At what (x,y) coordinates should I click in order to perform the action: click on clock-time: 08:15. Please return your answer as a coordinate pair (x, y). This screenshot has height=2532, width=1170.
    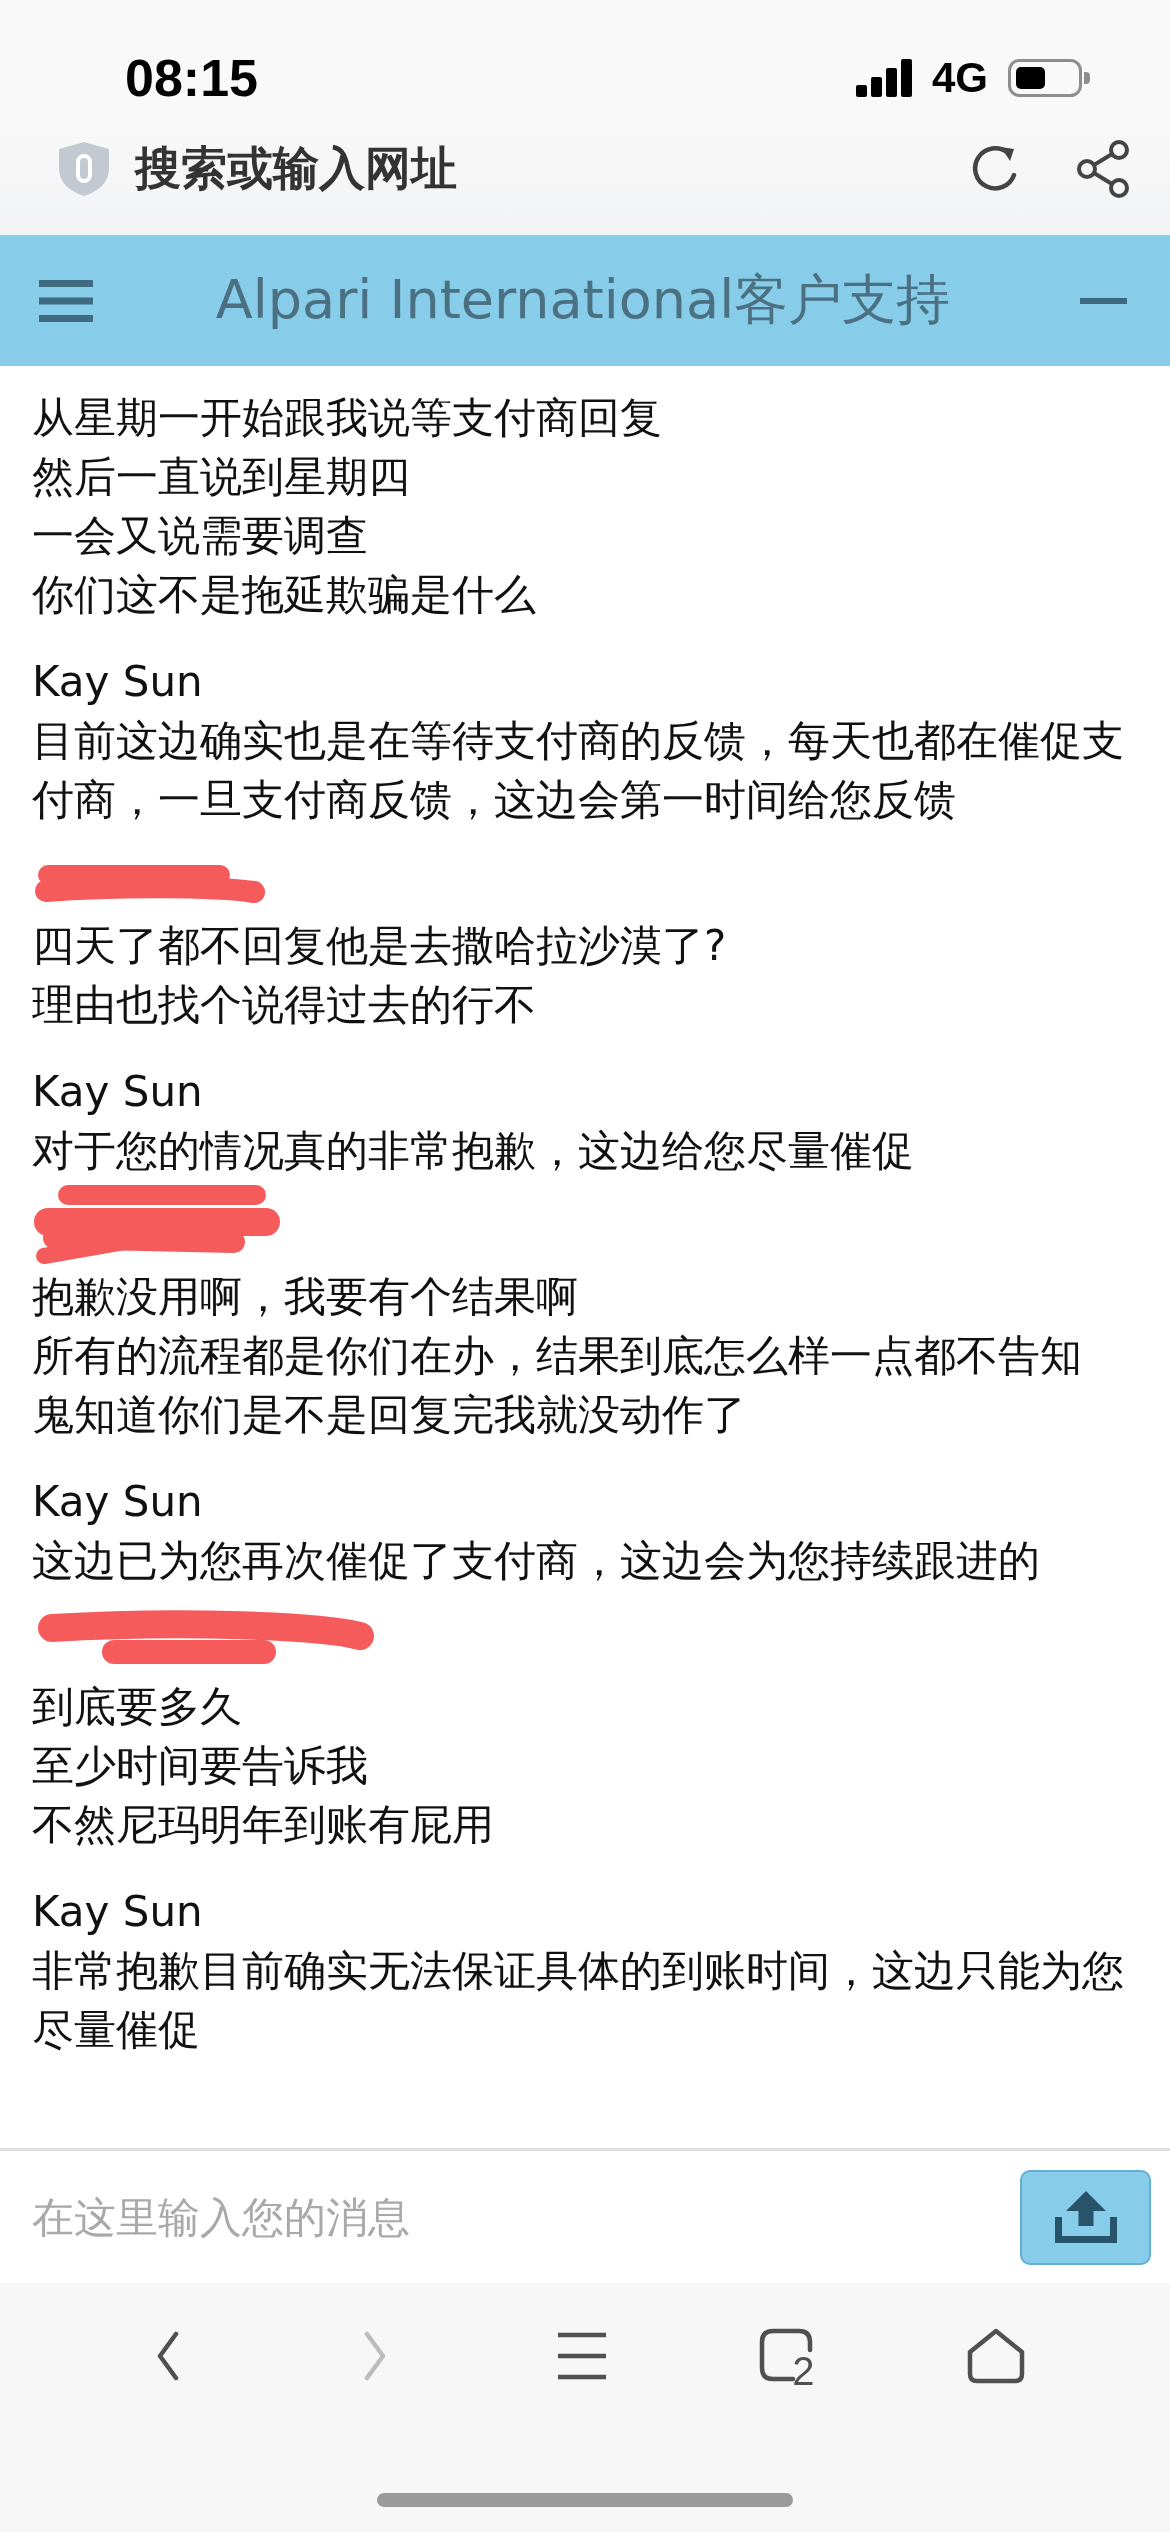
    Looking at the image, I should click on (191, 78).